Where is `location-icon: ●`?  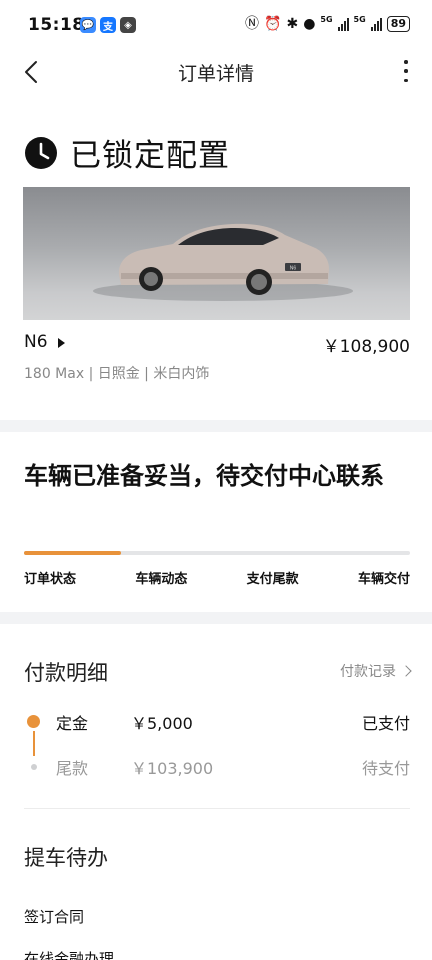
location-icon: ● is located at coordinates (309, 24).